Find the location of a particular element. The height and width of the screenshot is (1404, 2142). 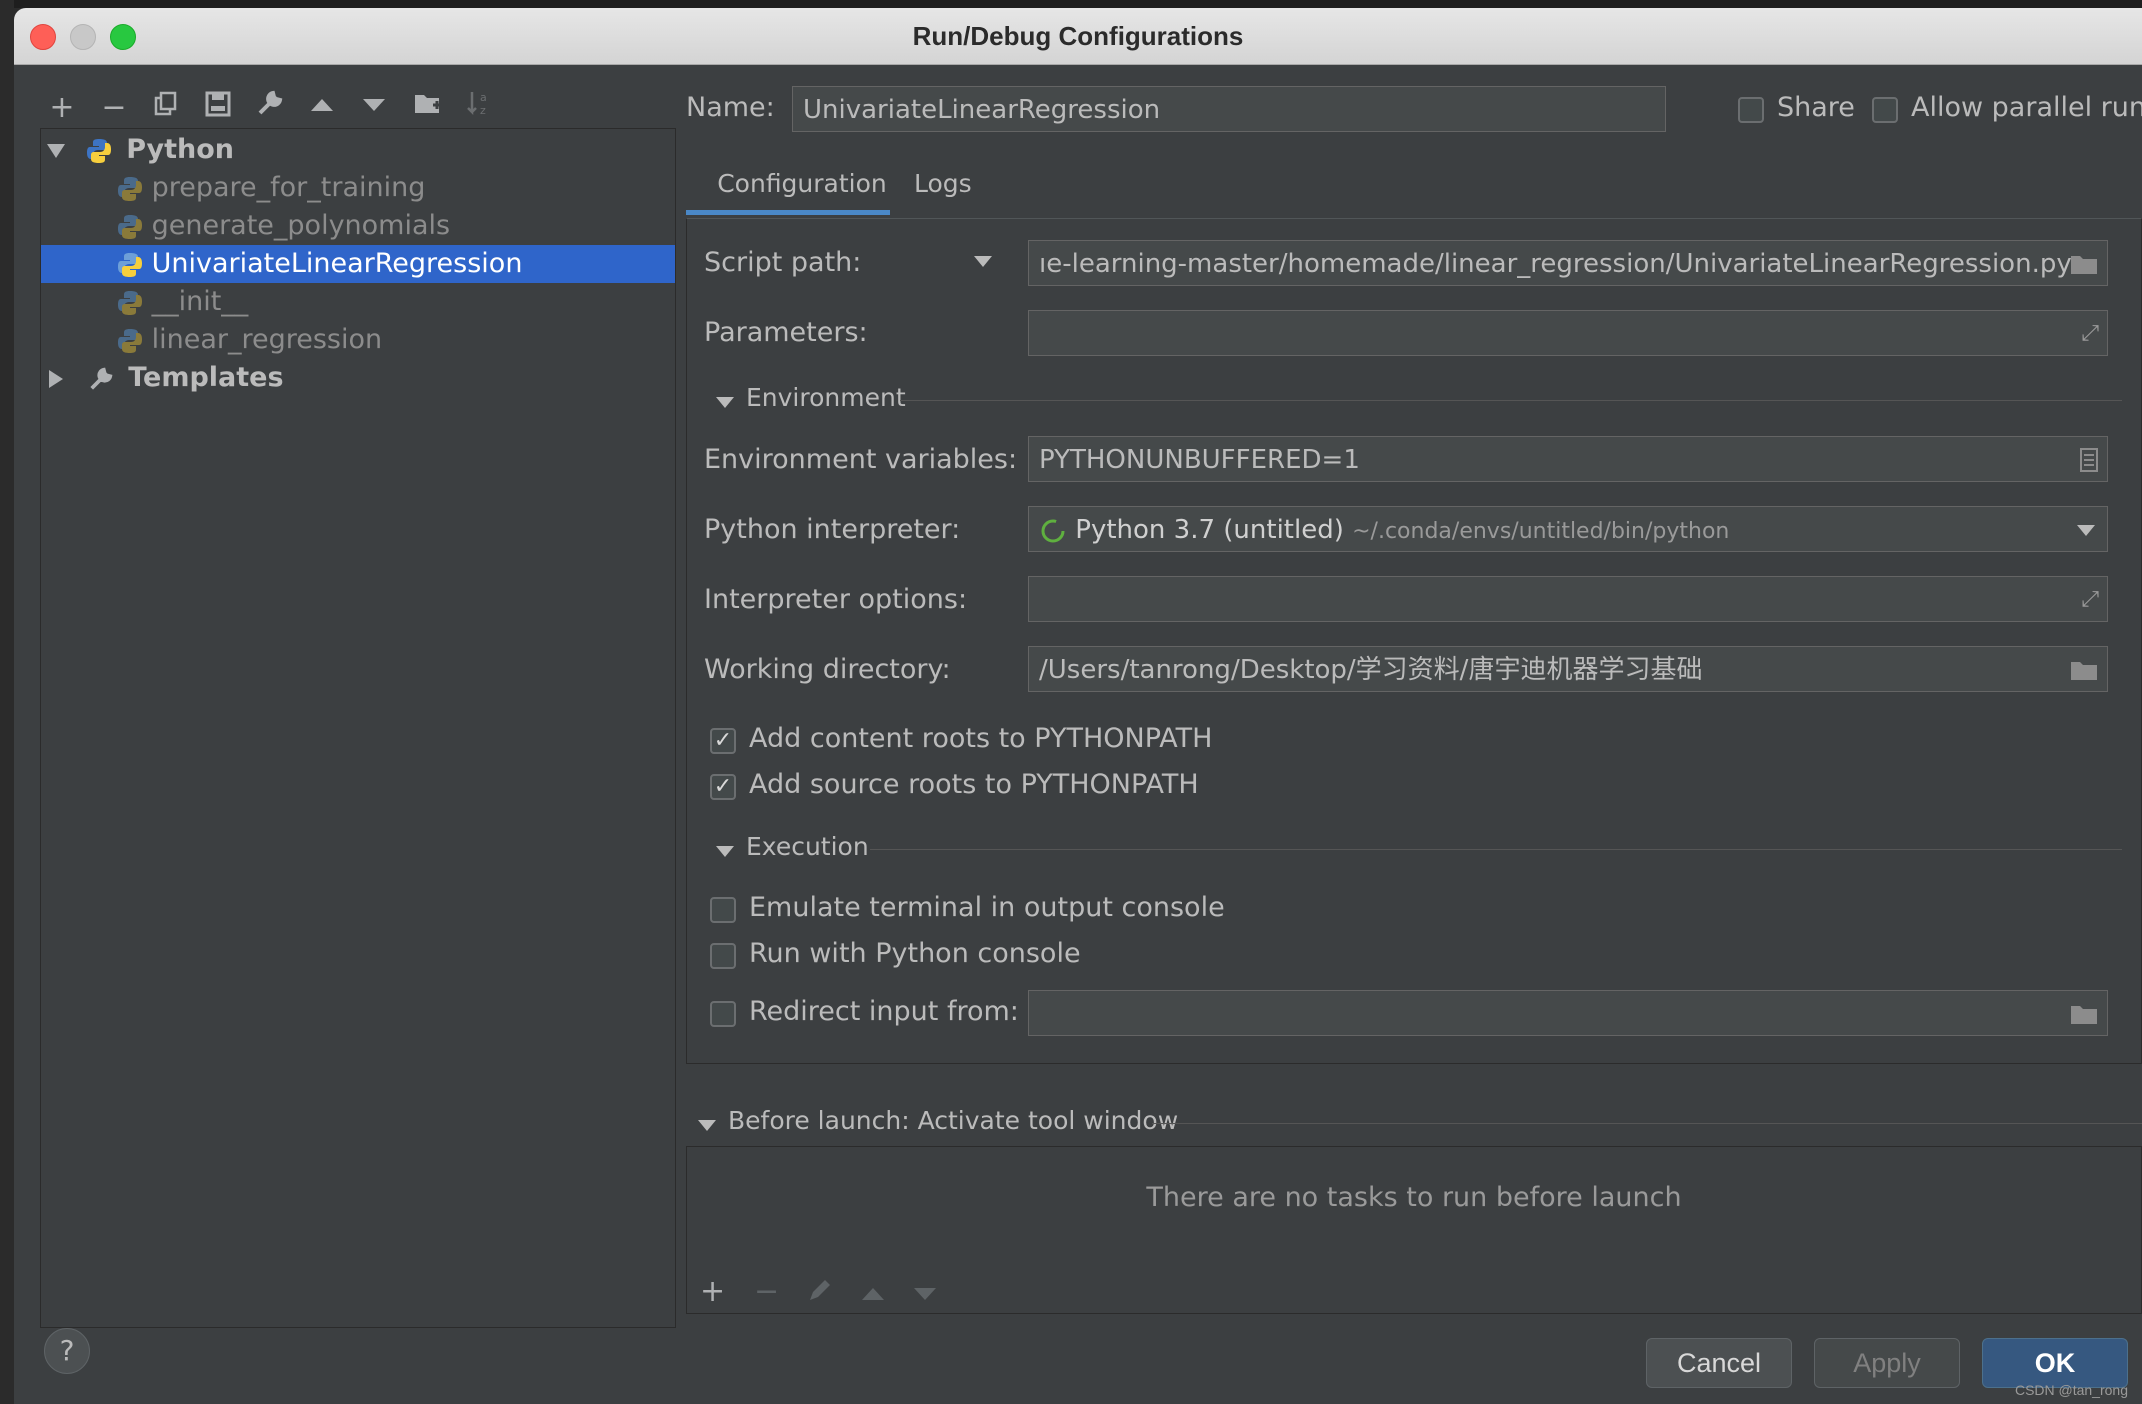

svg-text: z is located at coordinates (483, 110).